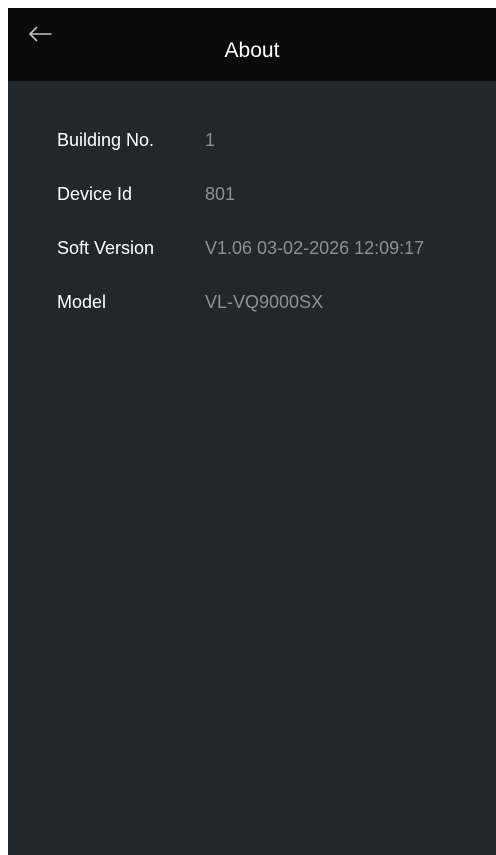 Image resolution: width=496 pixels, height=855 pixels. What do you see at coordinates (210, 140) in the screenshot?
I see `building-no-value: 1` at bounding box center [210, 140].